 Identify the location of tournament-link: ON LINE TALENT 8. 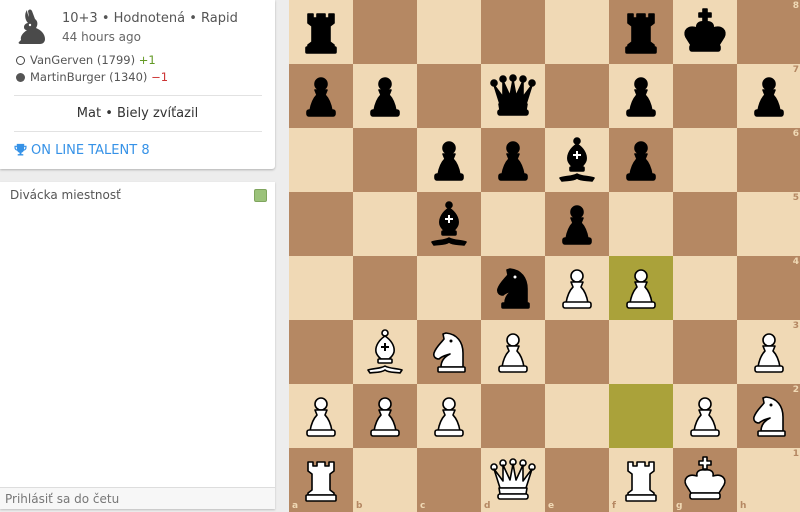
(82, 150).